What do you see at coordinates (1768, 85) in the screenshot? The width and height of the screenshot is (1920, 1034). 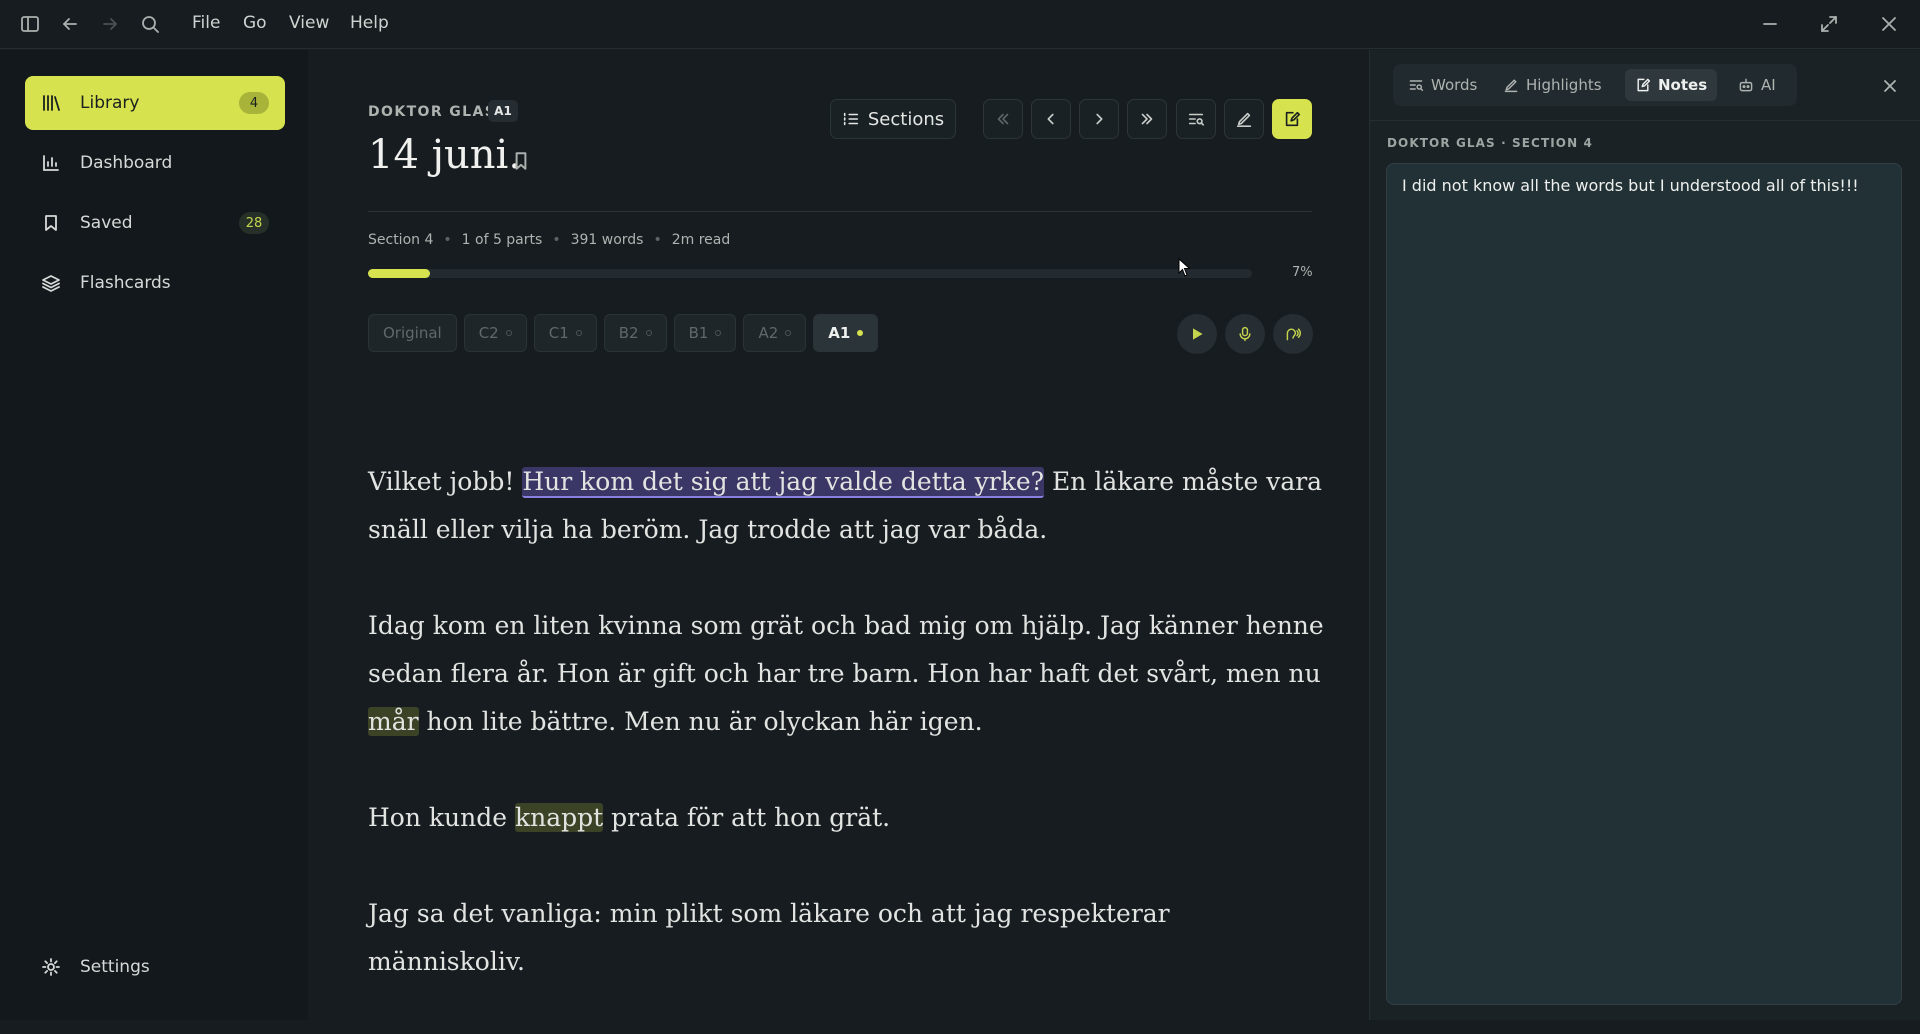 I see `tab-label: AI` at bounding box center [1768, 85].